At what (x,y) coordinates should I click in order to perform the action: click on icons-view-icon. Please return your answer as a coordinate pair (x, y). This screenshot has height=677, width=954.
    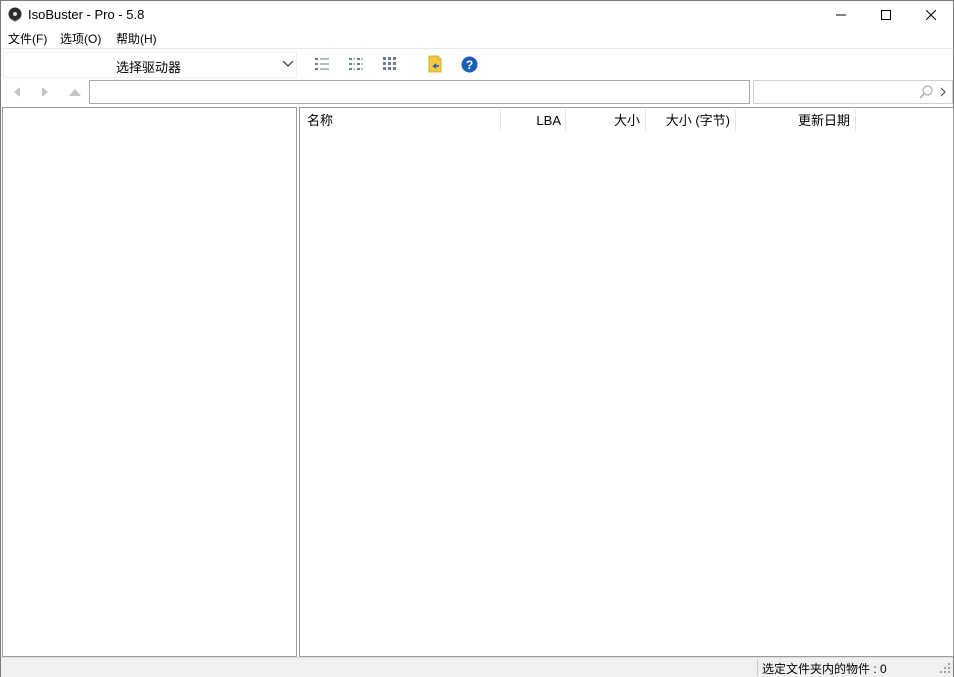
    Looking at the image, I should click on (389, 63).